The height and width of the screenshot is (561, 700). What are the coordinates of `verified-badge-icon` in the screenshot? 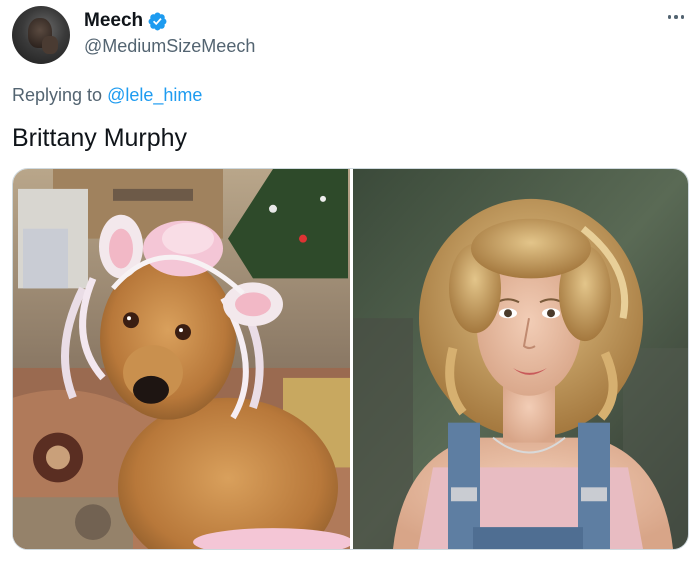 It's located at (157, 21).